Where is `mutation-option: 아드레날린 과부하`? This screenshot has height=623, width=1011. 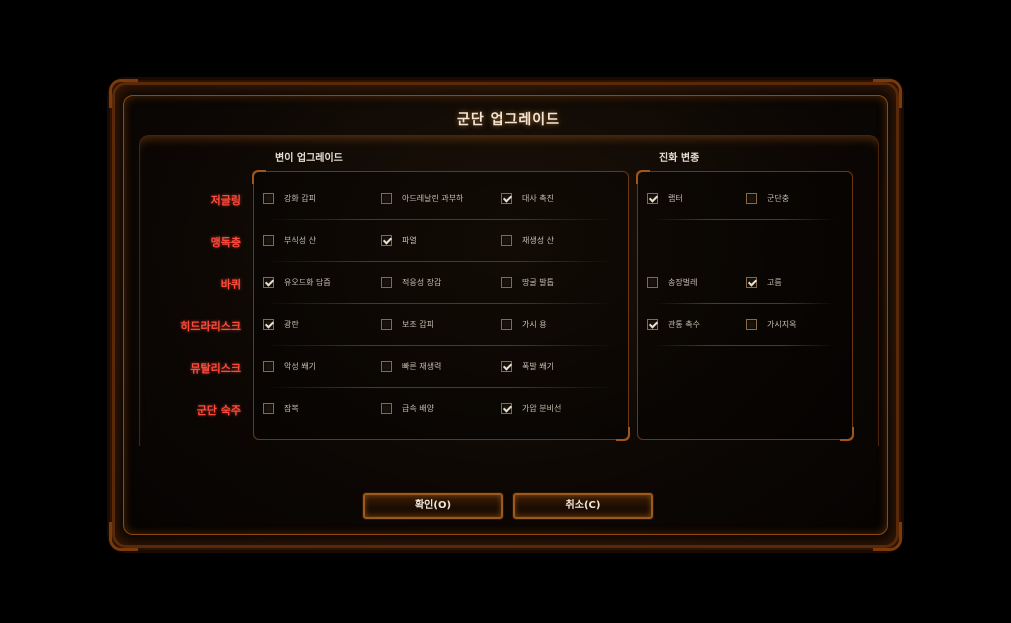 mutation-option: 아드레날린 과부하 is located at coordinates (422, 198).